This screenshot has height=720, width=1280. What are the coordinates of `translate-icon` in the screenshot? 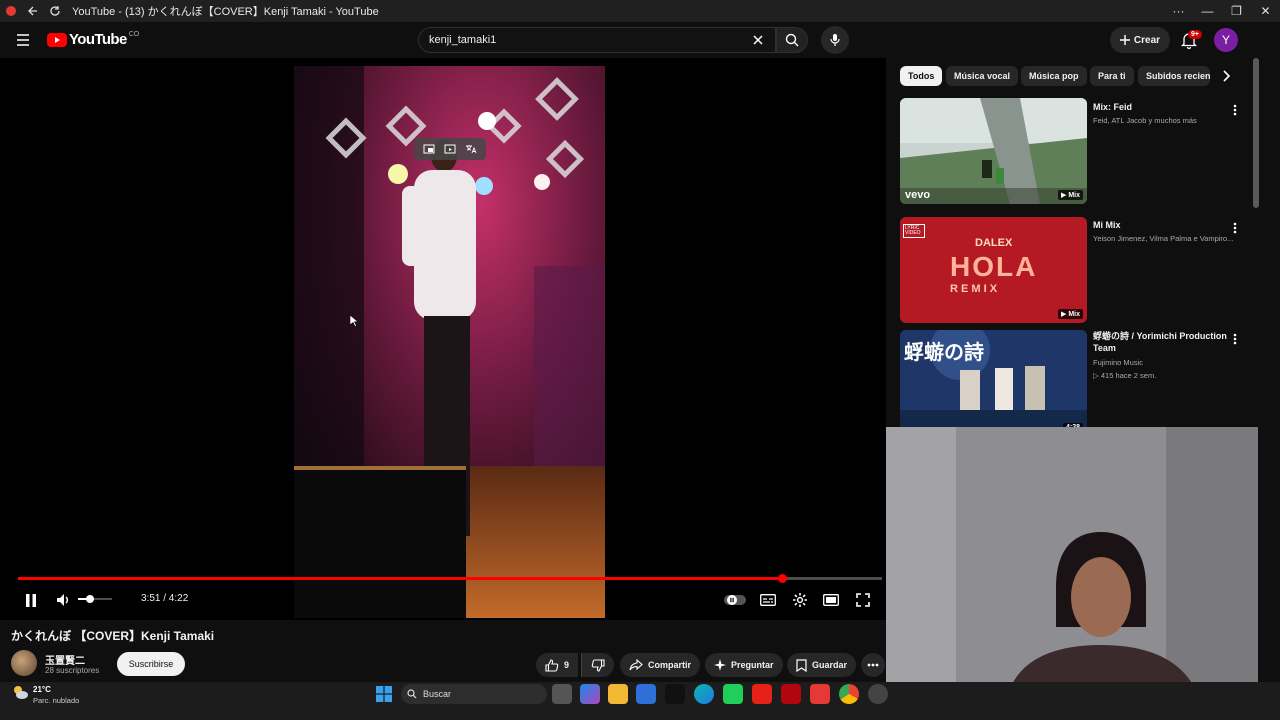 It's located at (471, 149).